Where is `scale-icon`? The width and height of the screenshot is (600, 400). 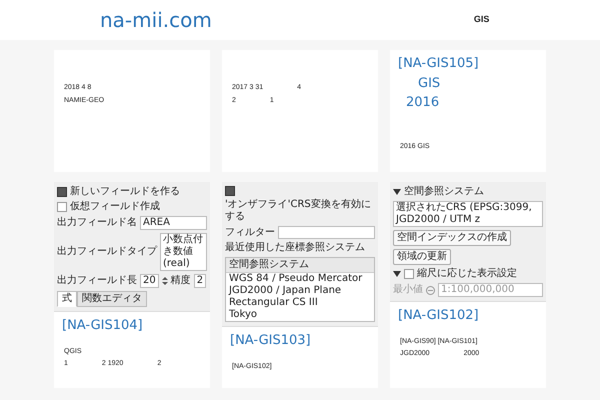 scale-icon is located at coordinates (430, 290).